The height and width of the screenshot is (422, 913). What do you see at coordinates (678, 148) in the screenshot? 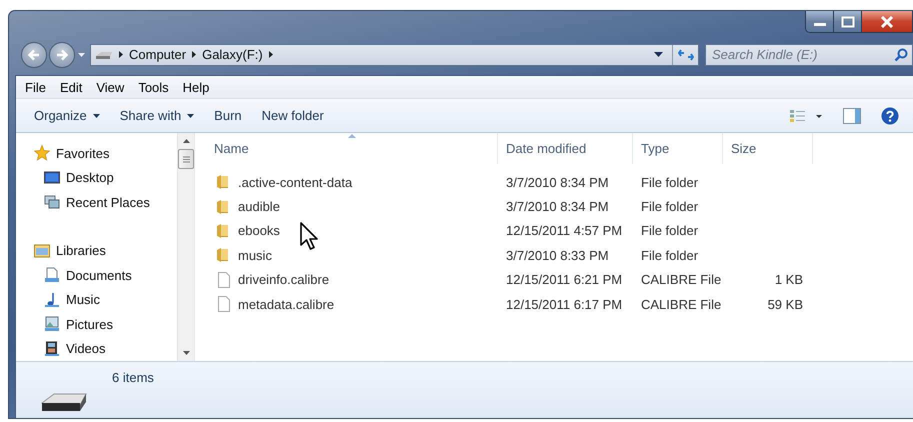
I see `column-header: Type` at bounding box center [678, 148].